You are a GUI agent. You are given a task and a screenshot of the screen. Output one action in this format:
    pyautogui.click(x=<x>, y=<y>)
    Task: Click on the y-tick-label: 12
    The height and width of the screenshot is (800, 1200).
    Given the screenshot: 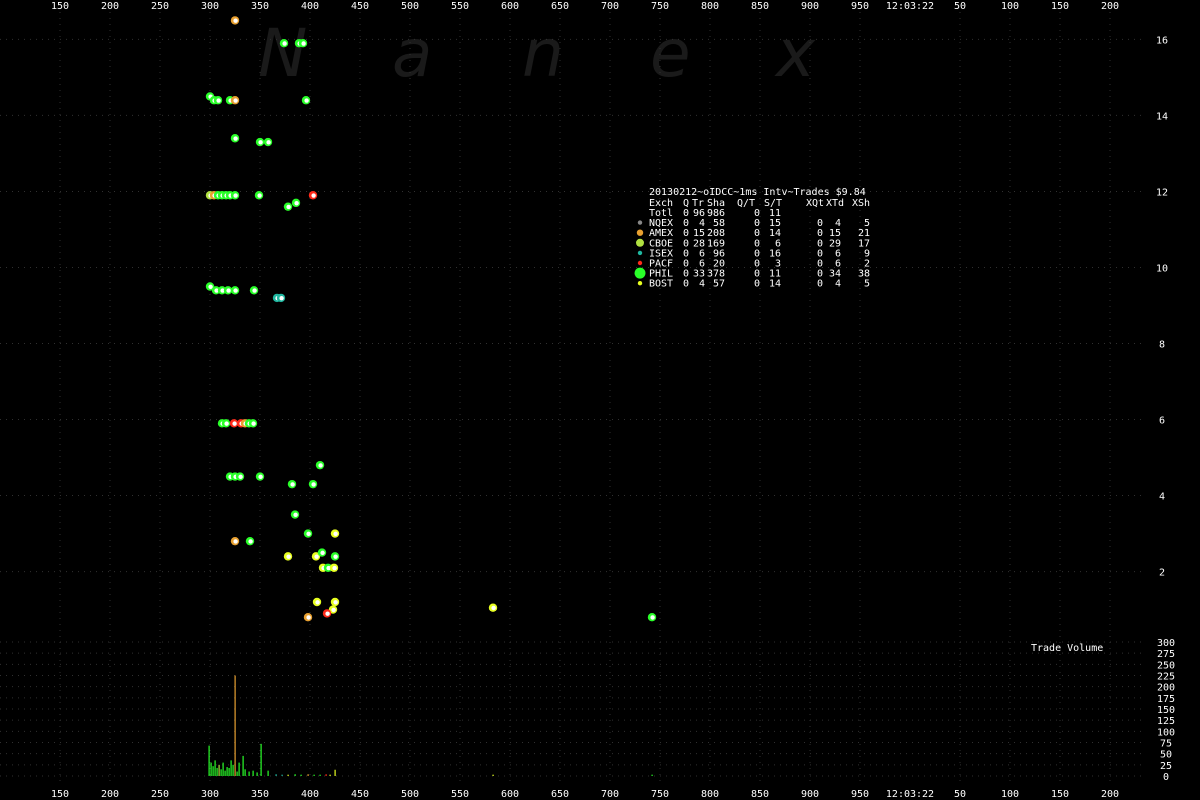 What is the action you would take?
    pyautogui.click(x=1162, y=192)
    